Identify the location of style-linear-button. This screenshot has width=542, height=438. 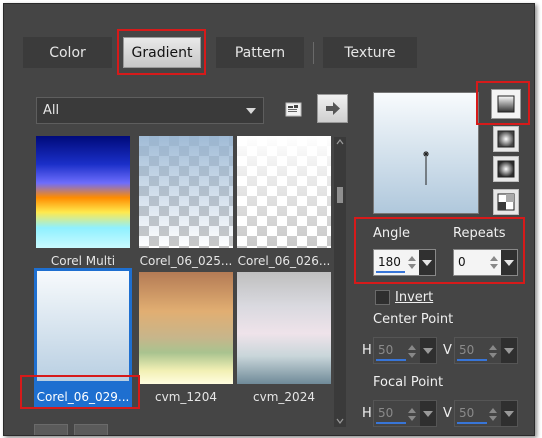
(506, 104).